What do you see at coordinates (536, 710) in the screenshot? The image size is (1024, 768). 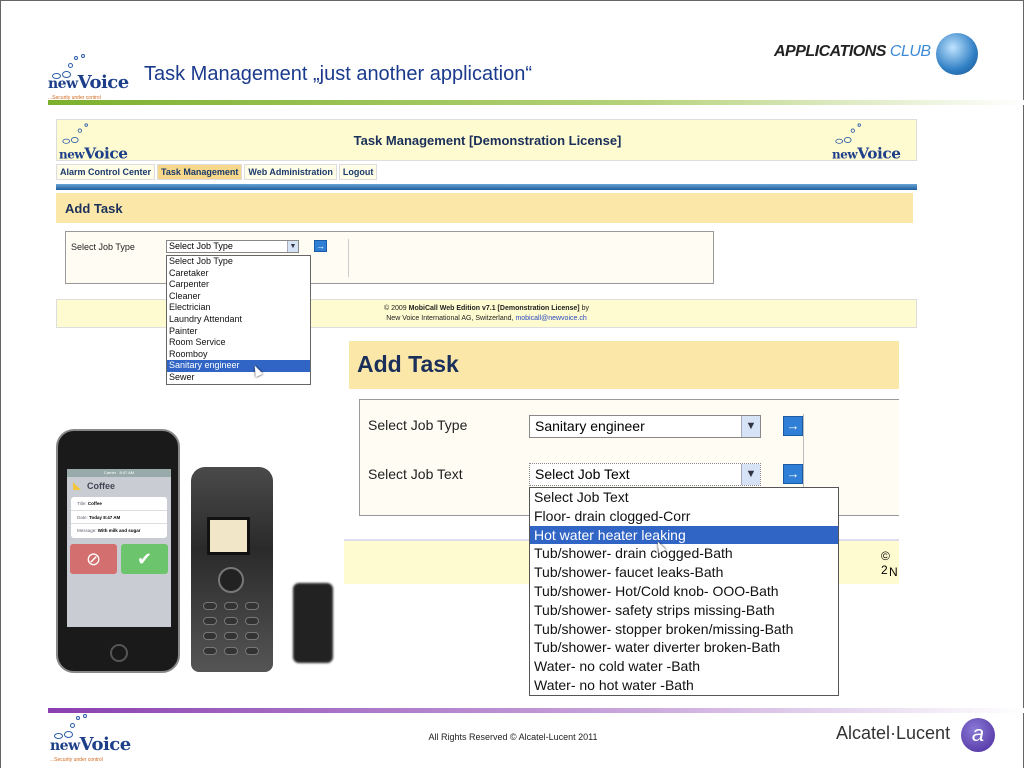 I see `footer-divider` at bounding box center [536, 710].